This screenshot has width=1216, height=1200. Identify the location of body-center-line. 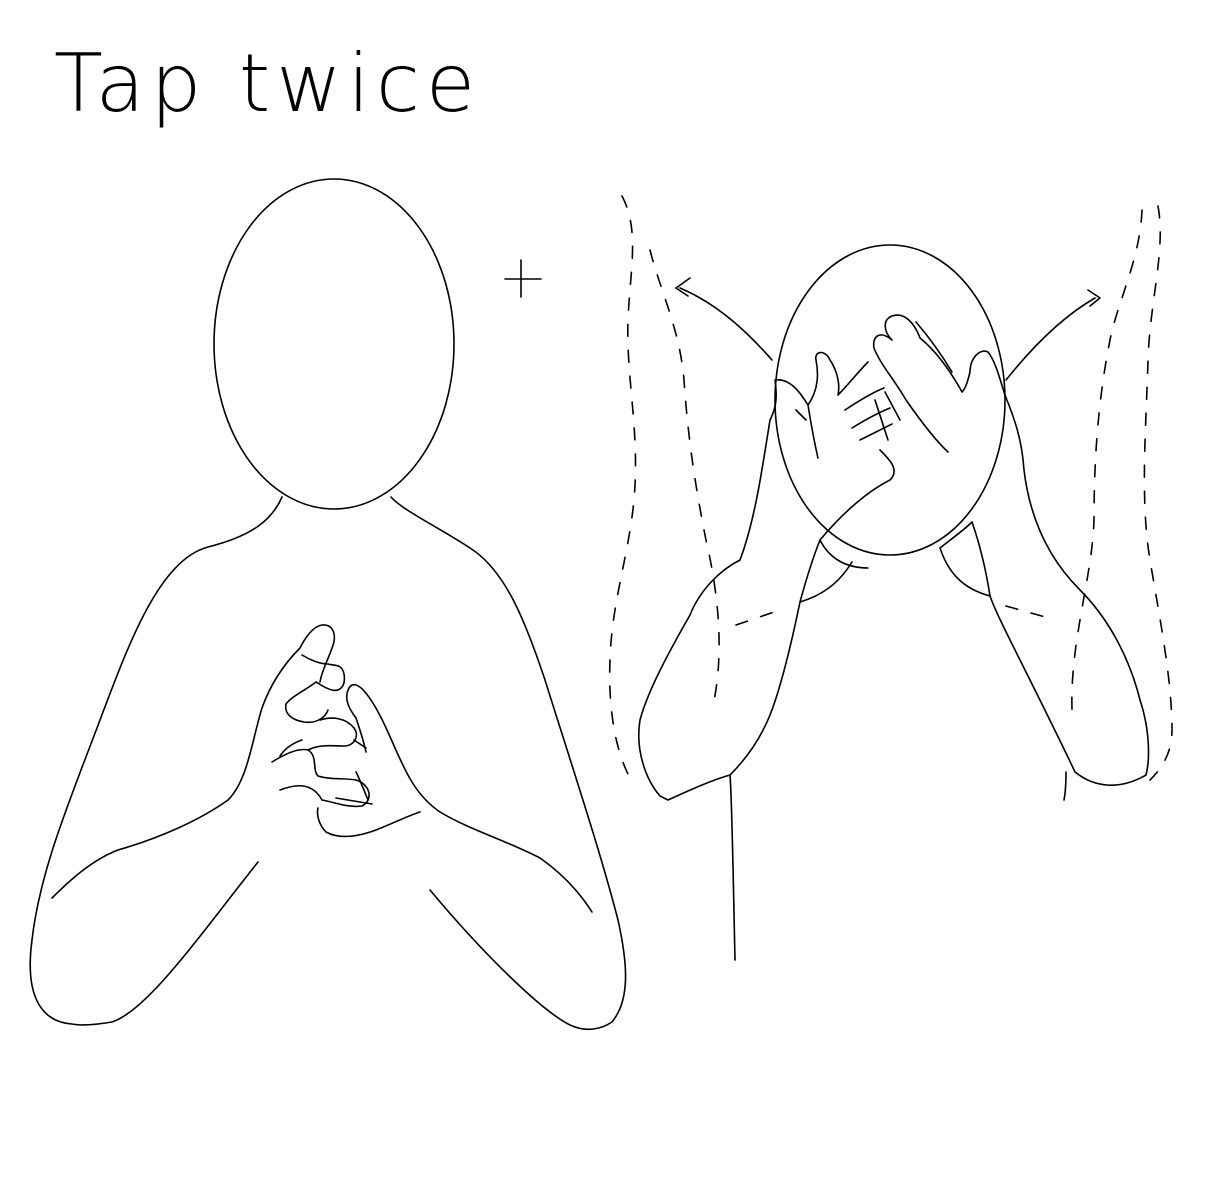
(732, 867).